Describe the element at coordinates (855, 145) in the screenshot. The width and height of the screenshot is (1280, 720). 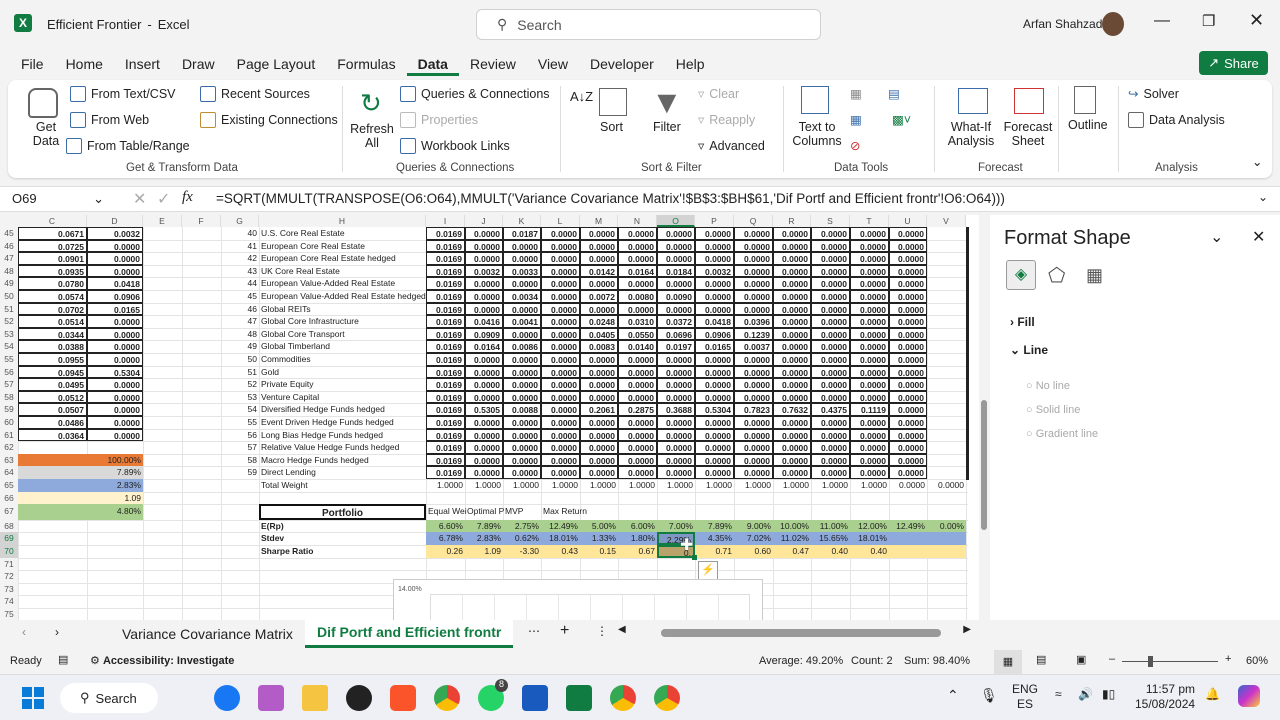
I see `data-validation-icon: ⊘` at that location.